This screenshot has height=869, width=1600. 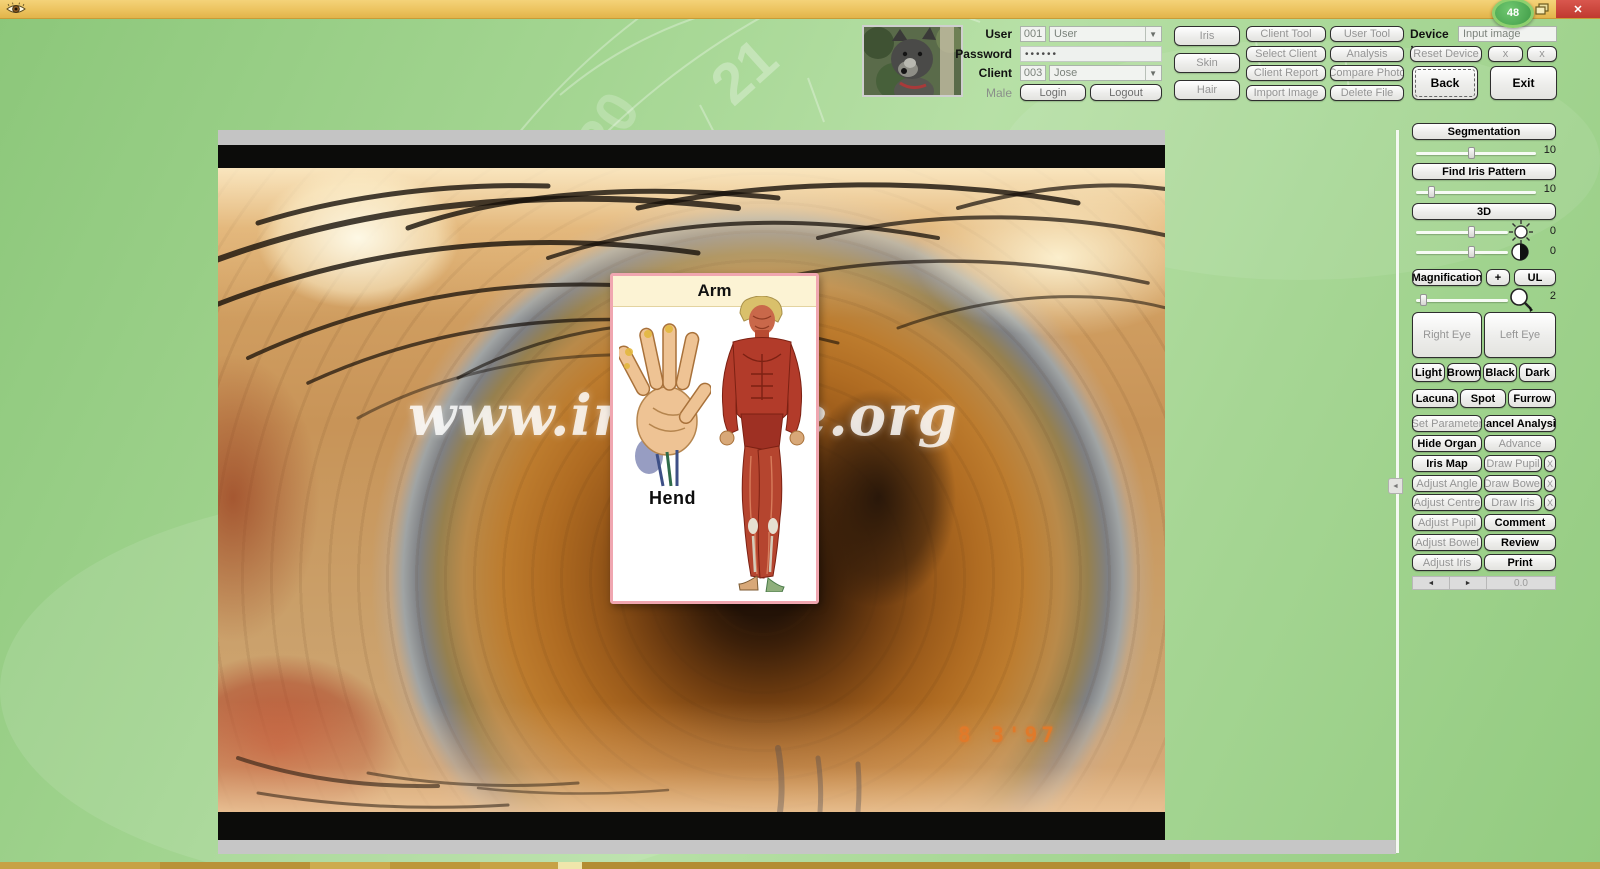 What do you see at coordinates (1428, 372) in the screenshot?
I see `iris-color-light-button: Light` at bounding box center [1428, 372].